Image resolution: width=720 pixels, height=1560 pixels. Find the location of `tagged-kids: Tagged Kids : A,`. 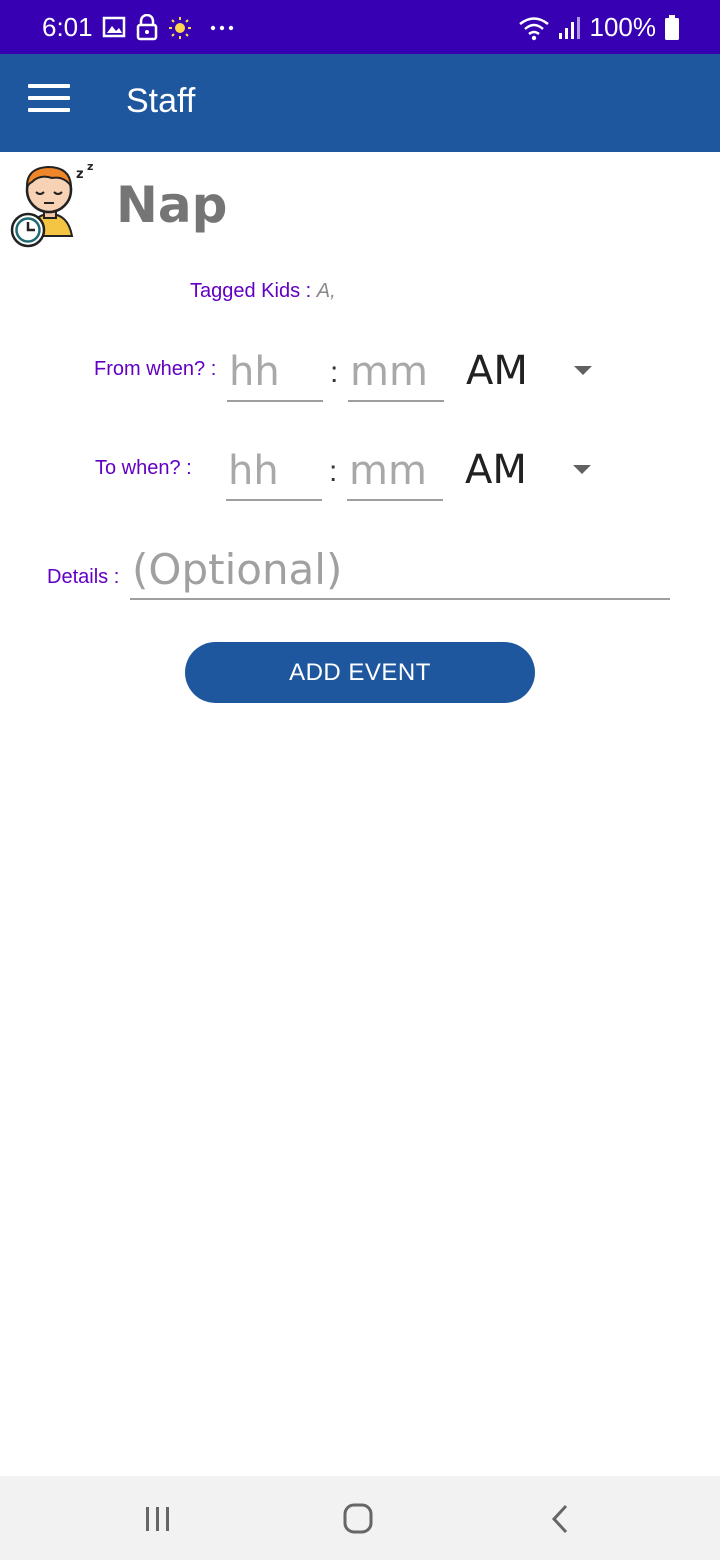

tagged-kids: Tagged Kids : A, is located at coordinates (263, 291).